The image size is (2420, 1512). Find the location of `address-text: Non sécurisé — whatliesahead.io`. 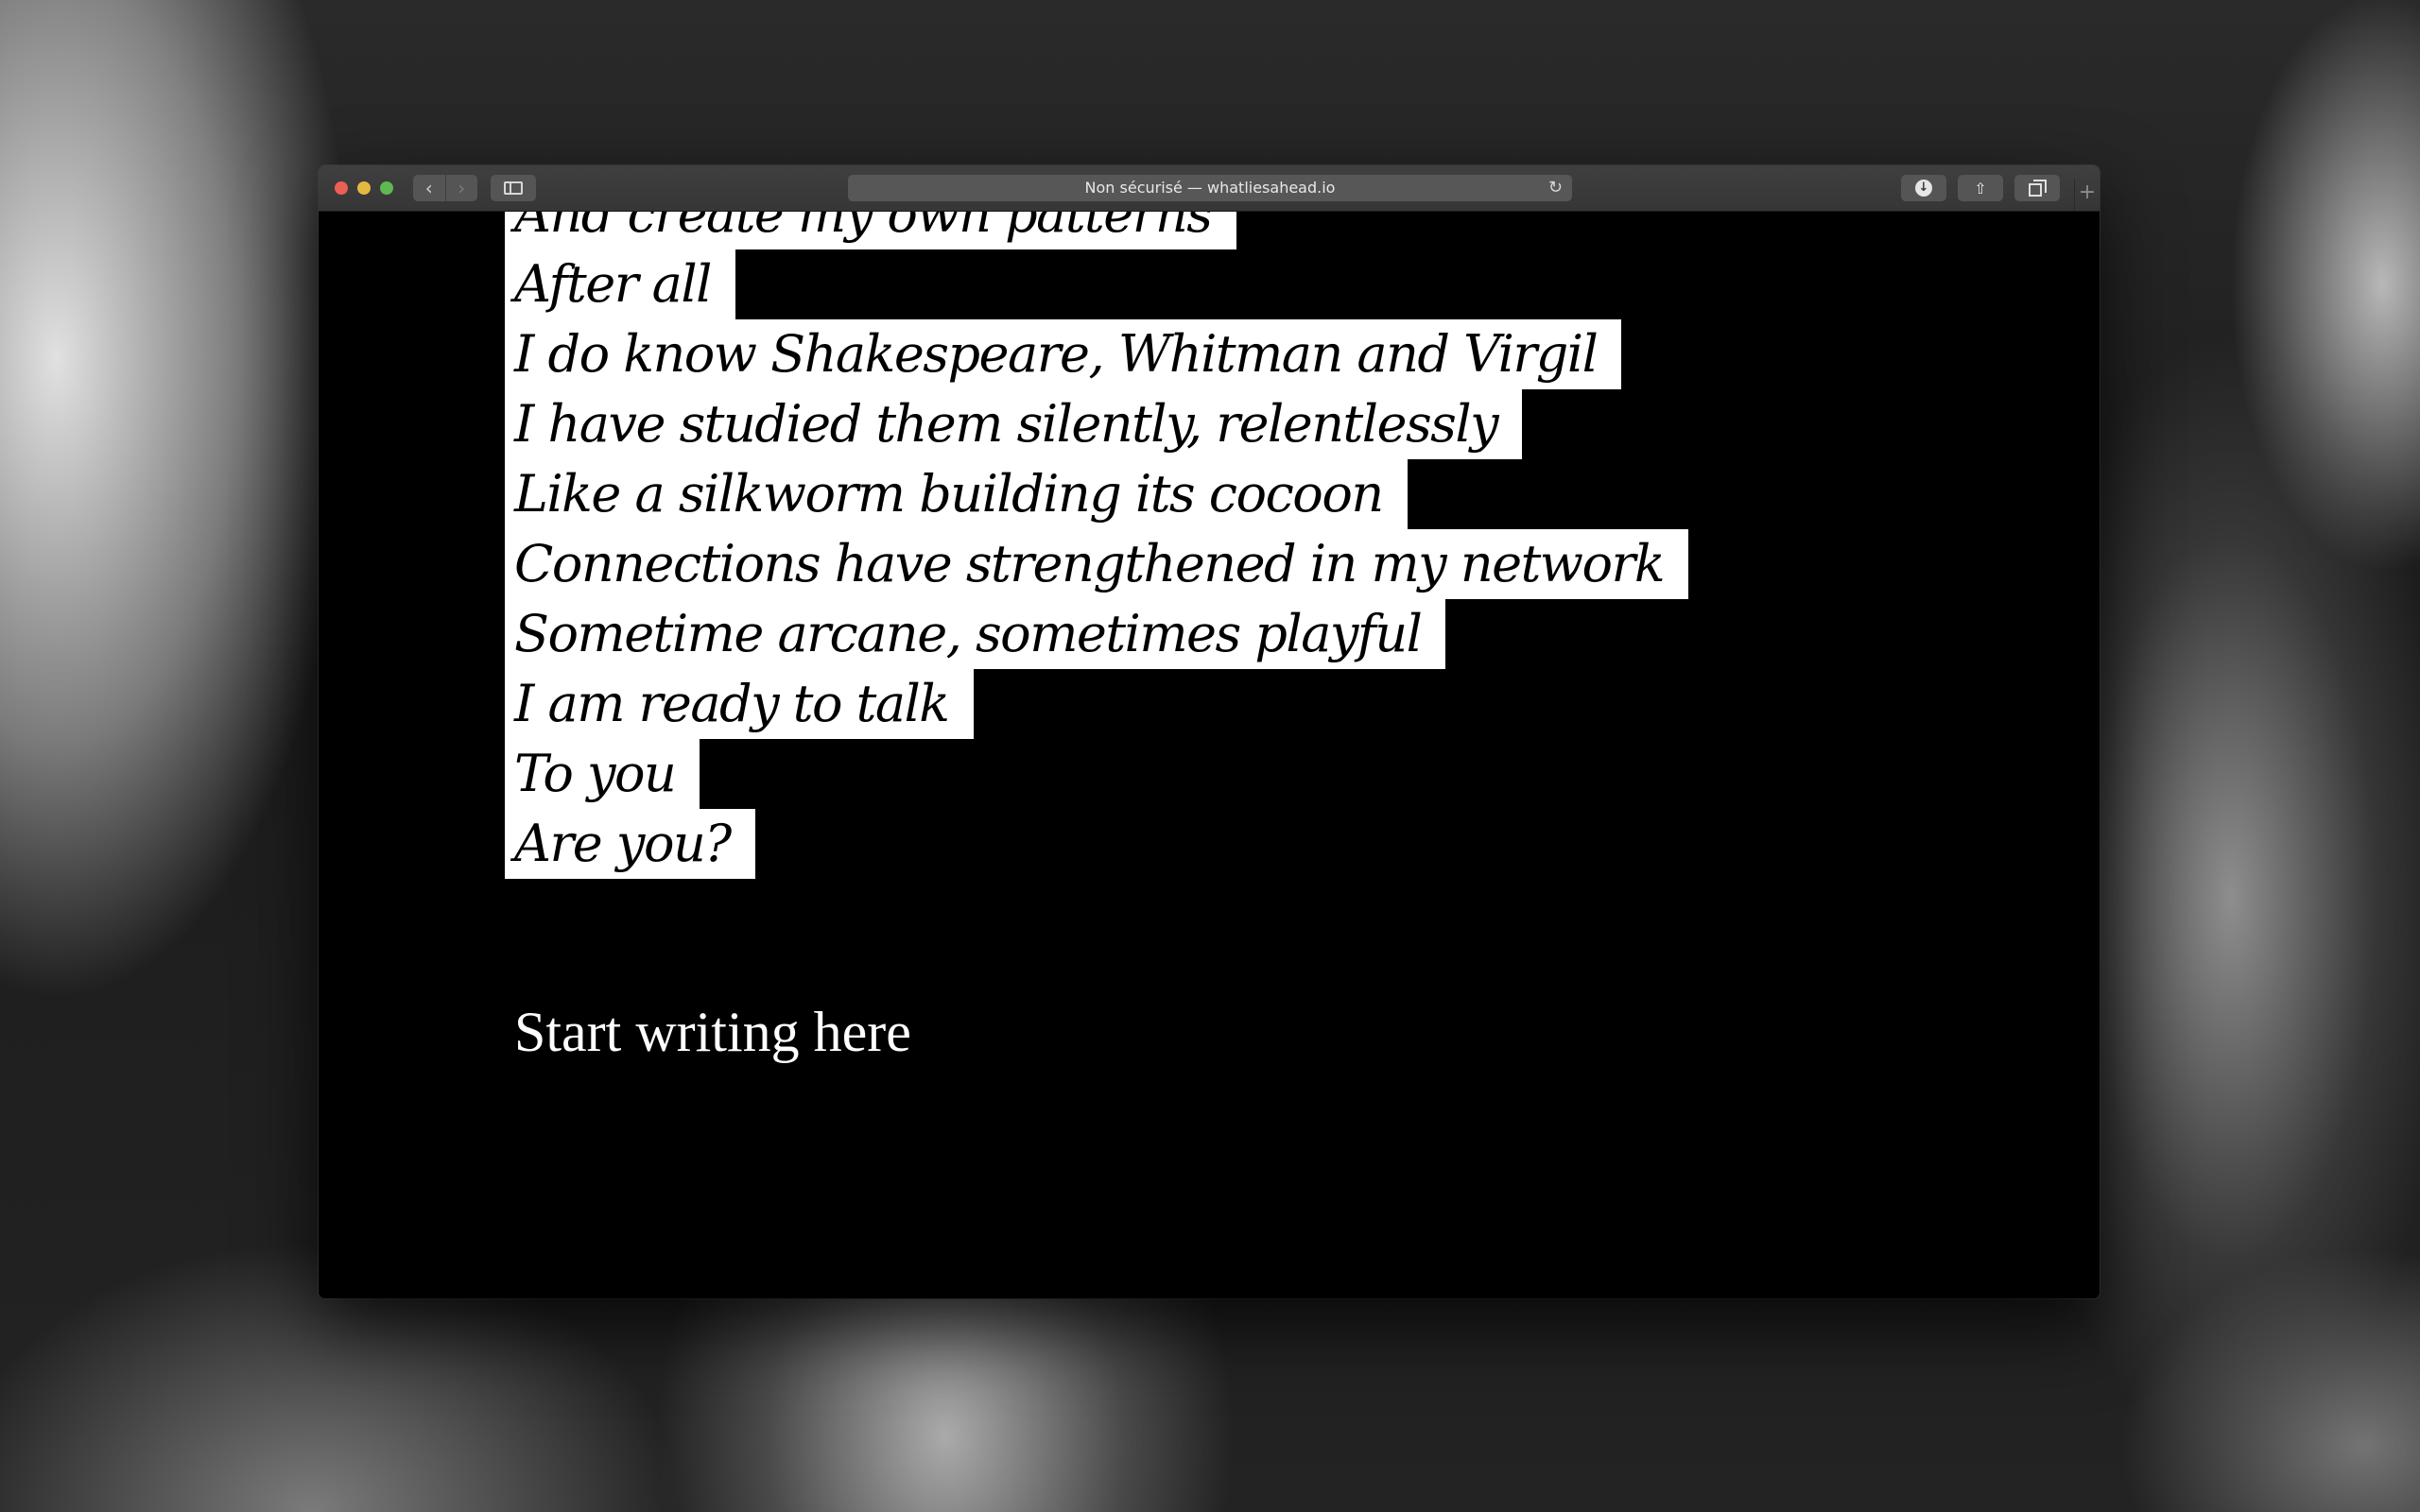

address-text: Non sécurisé — whatliesahead.io is located at coordinates (1210, 188).